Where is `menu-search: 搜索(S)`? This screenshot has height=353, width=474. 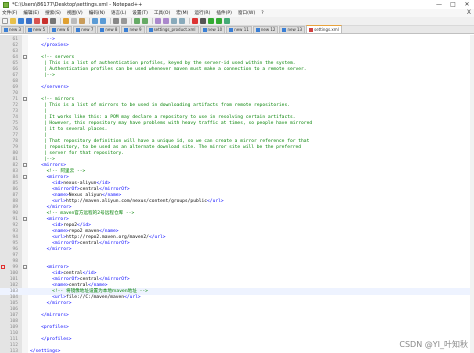
menu-search: 搜索(S) is located at coordinates (53, 13).